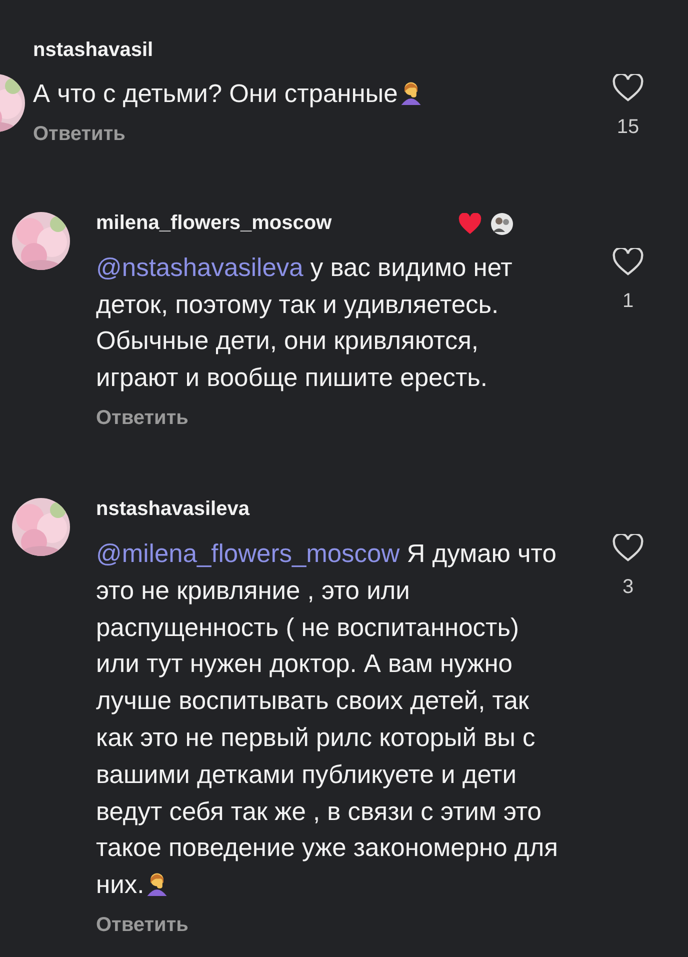  What do you see at coordinates (628, 587) in the screenshot?
I see `like-count: 3` at bounding box center [628, 587].